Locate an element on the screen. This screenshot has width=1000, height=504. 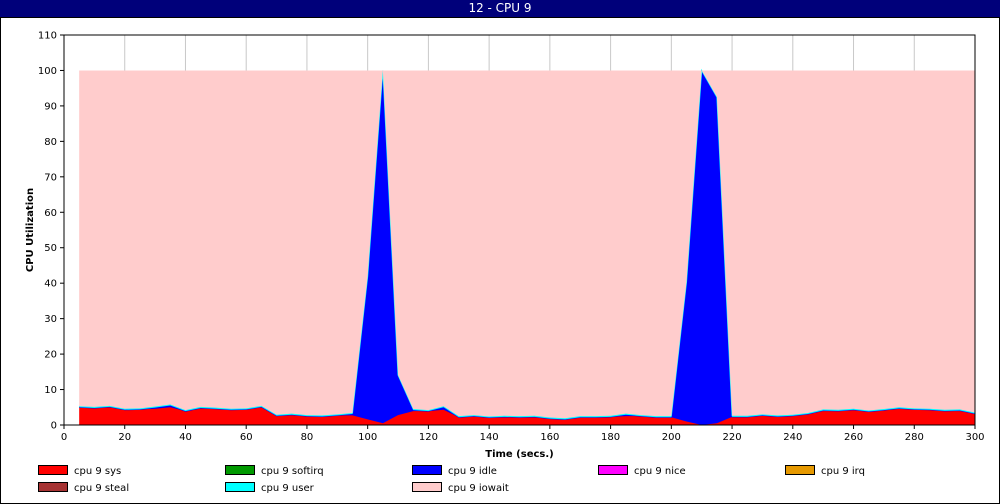
x-tick-label: 120 is located at coordinates (428, 437).